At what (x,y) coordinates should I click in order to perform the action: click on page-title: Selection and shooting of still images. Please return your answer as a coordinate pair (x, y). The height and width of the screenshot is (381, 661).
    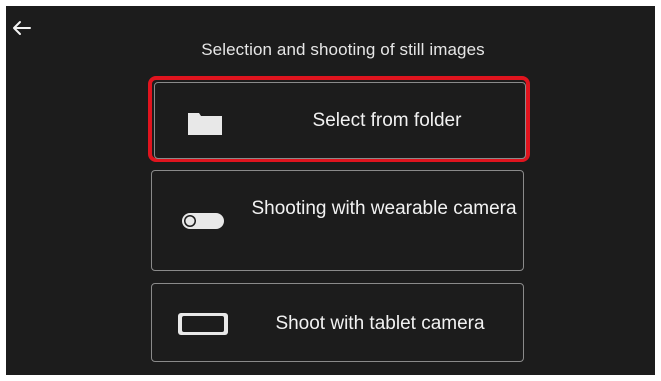
    Looking at the image, I should click on (343, 49).